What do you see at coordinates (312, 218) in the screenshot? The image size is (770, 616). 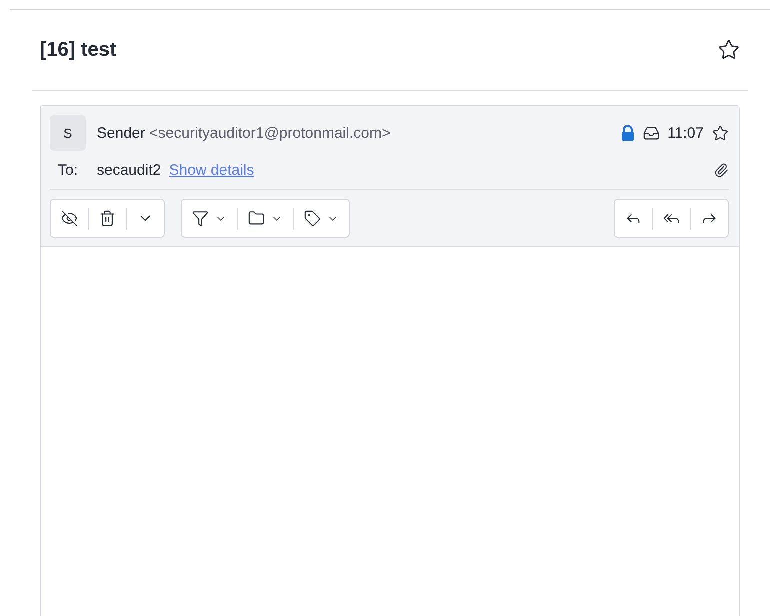 I see `tag-icon` at bounding box center [312, 218].